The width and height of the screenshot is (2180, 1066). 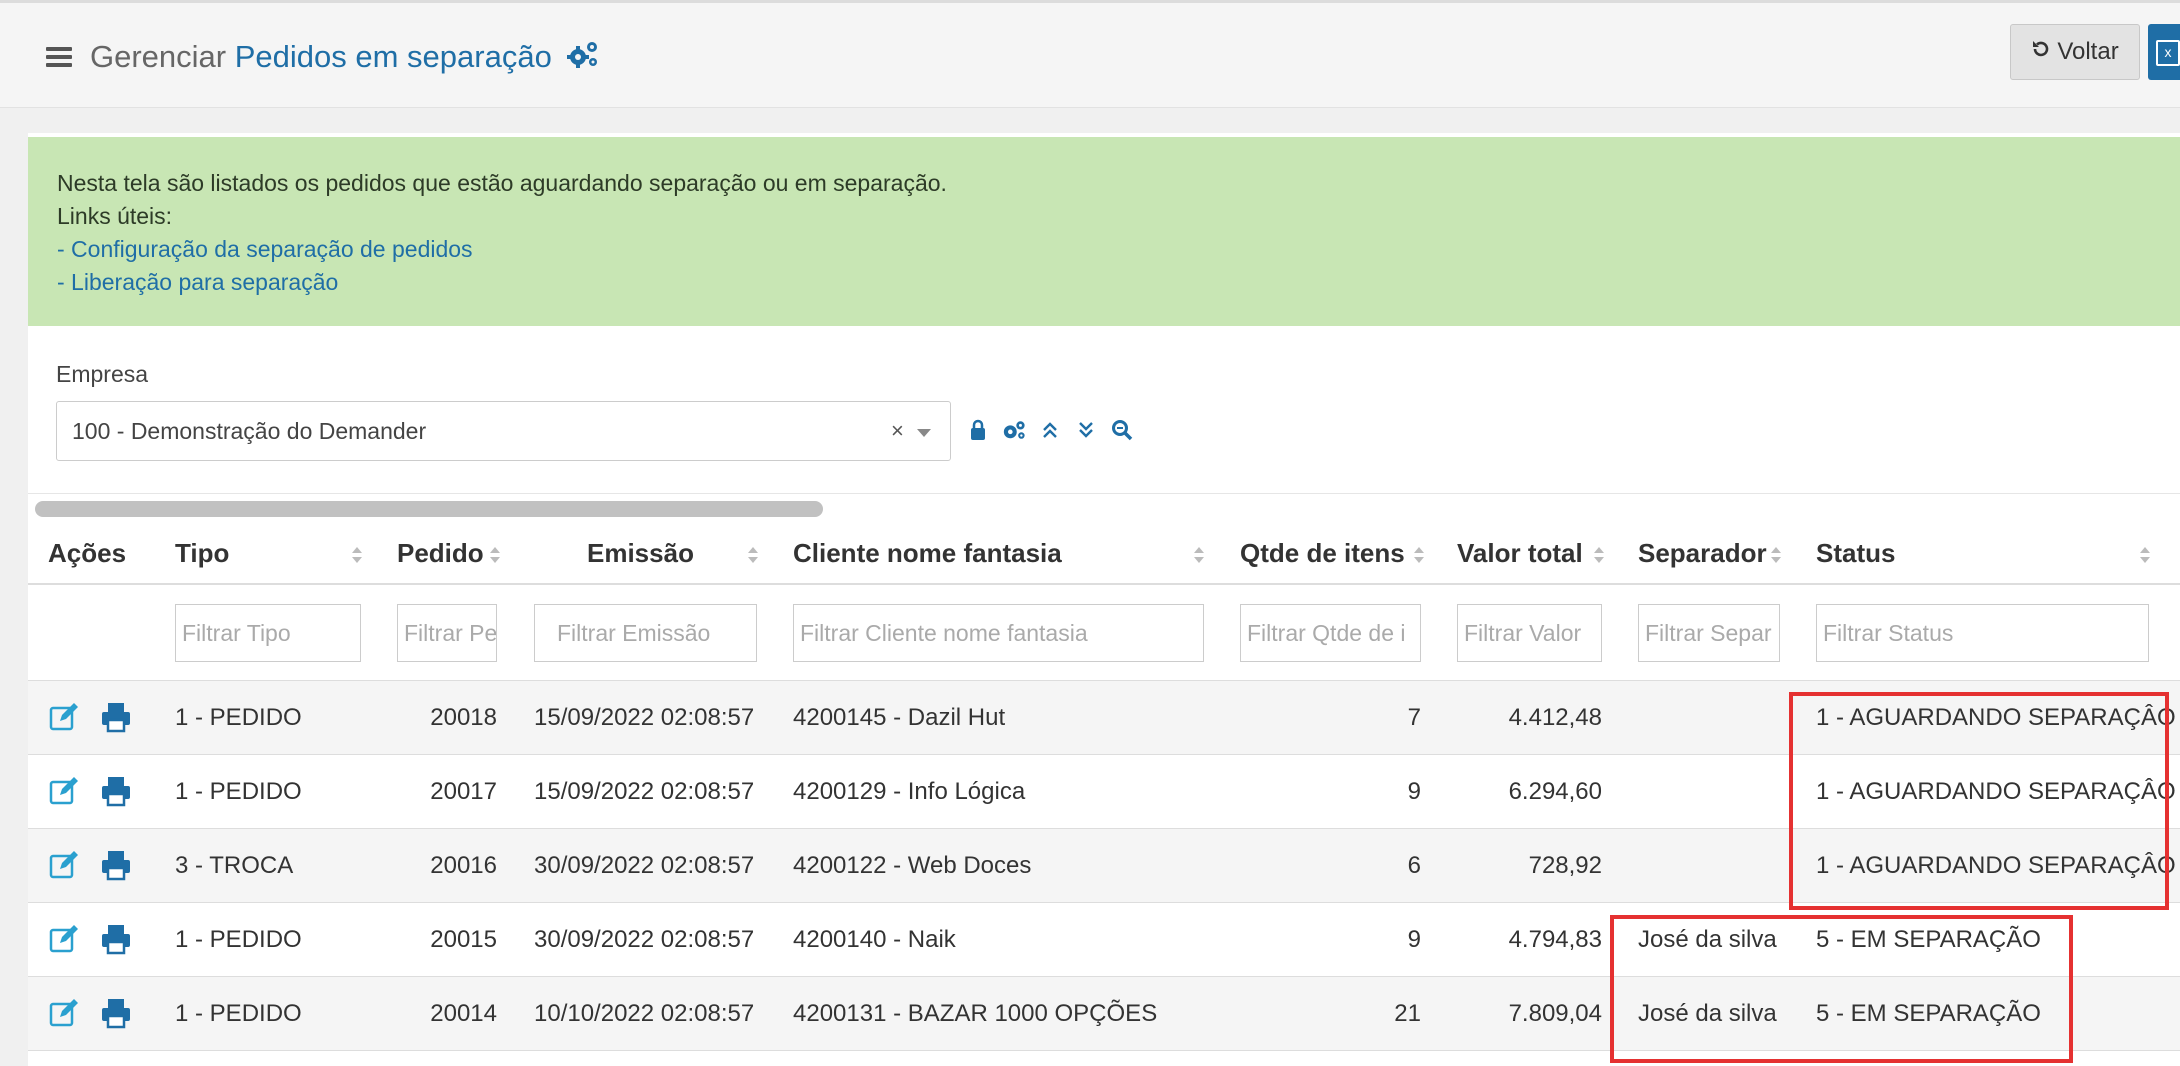 What do you see at coordinates (640, 553) in the screenshot?
I see `th-emissao: Emissão` at bounding box center [640, 553].